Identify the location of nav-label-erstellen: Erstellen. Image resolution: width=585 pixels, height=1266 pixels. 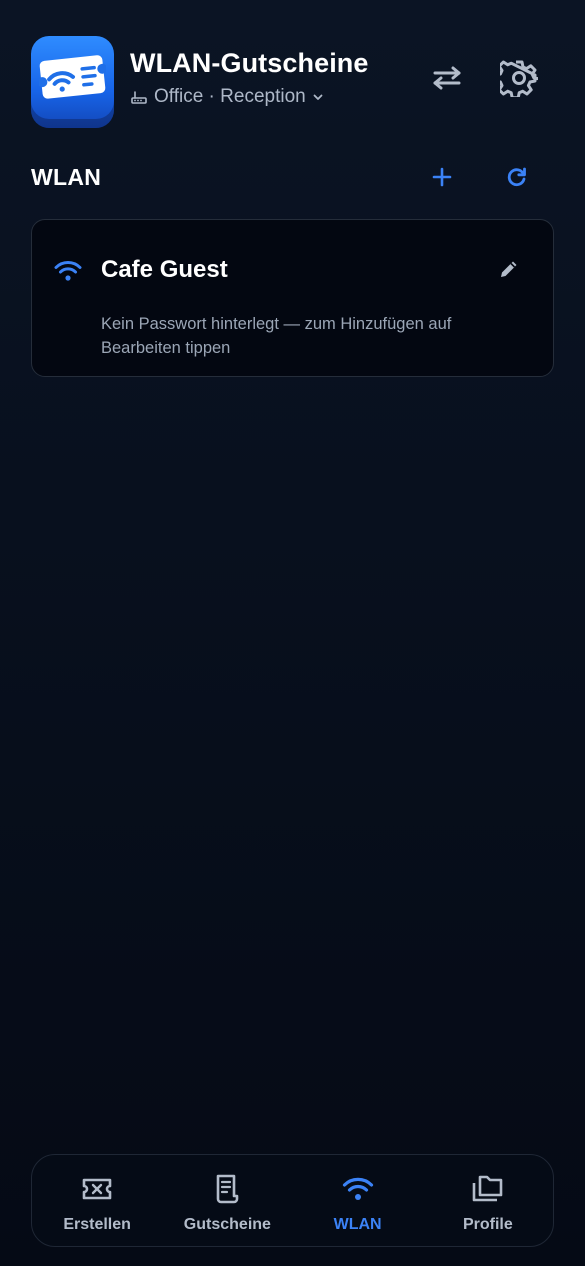
(97, 1224).